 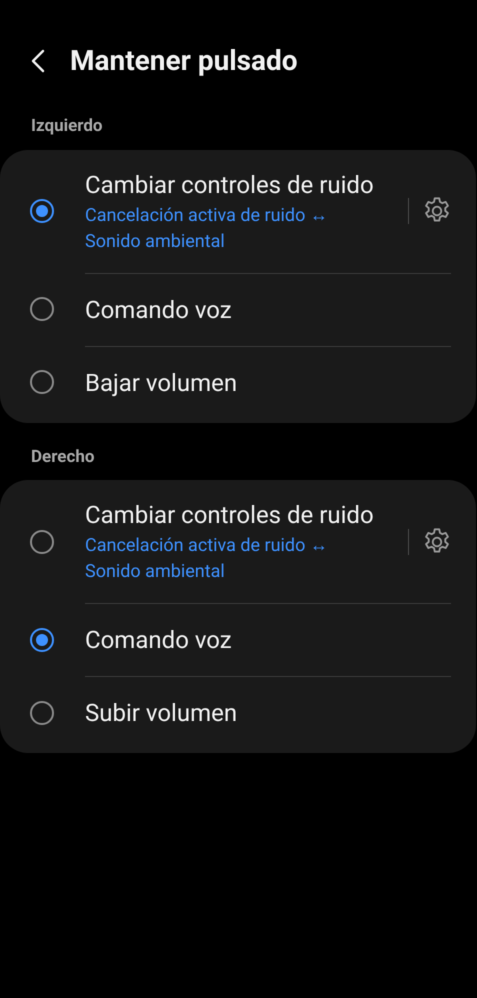 What do you see at coordinates (67, 126) in the screenshot?
I see `section-label: Izquierdo` at bounding box center [67, 126].